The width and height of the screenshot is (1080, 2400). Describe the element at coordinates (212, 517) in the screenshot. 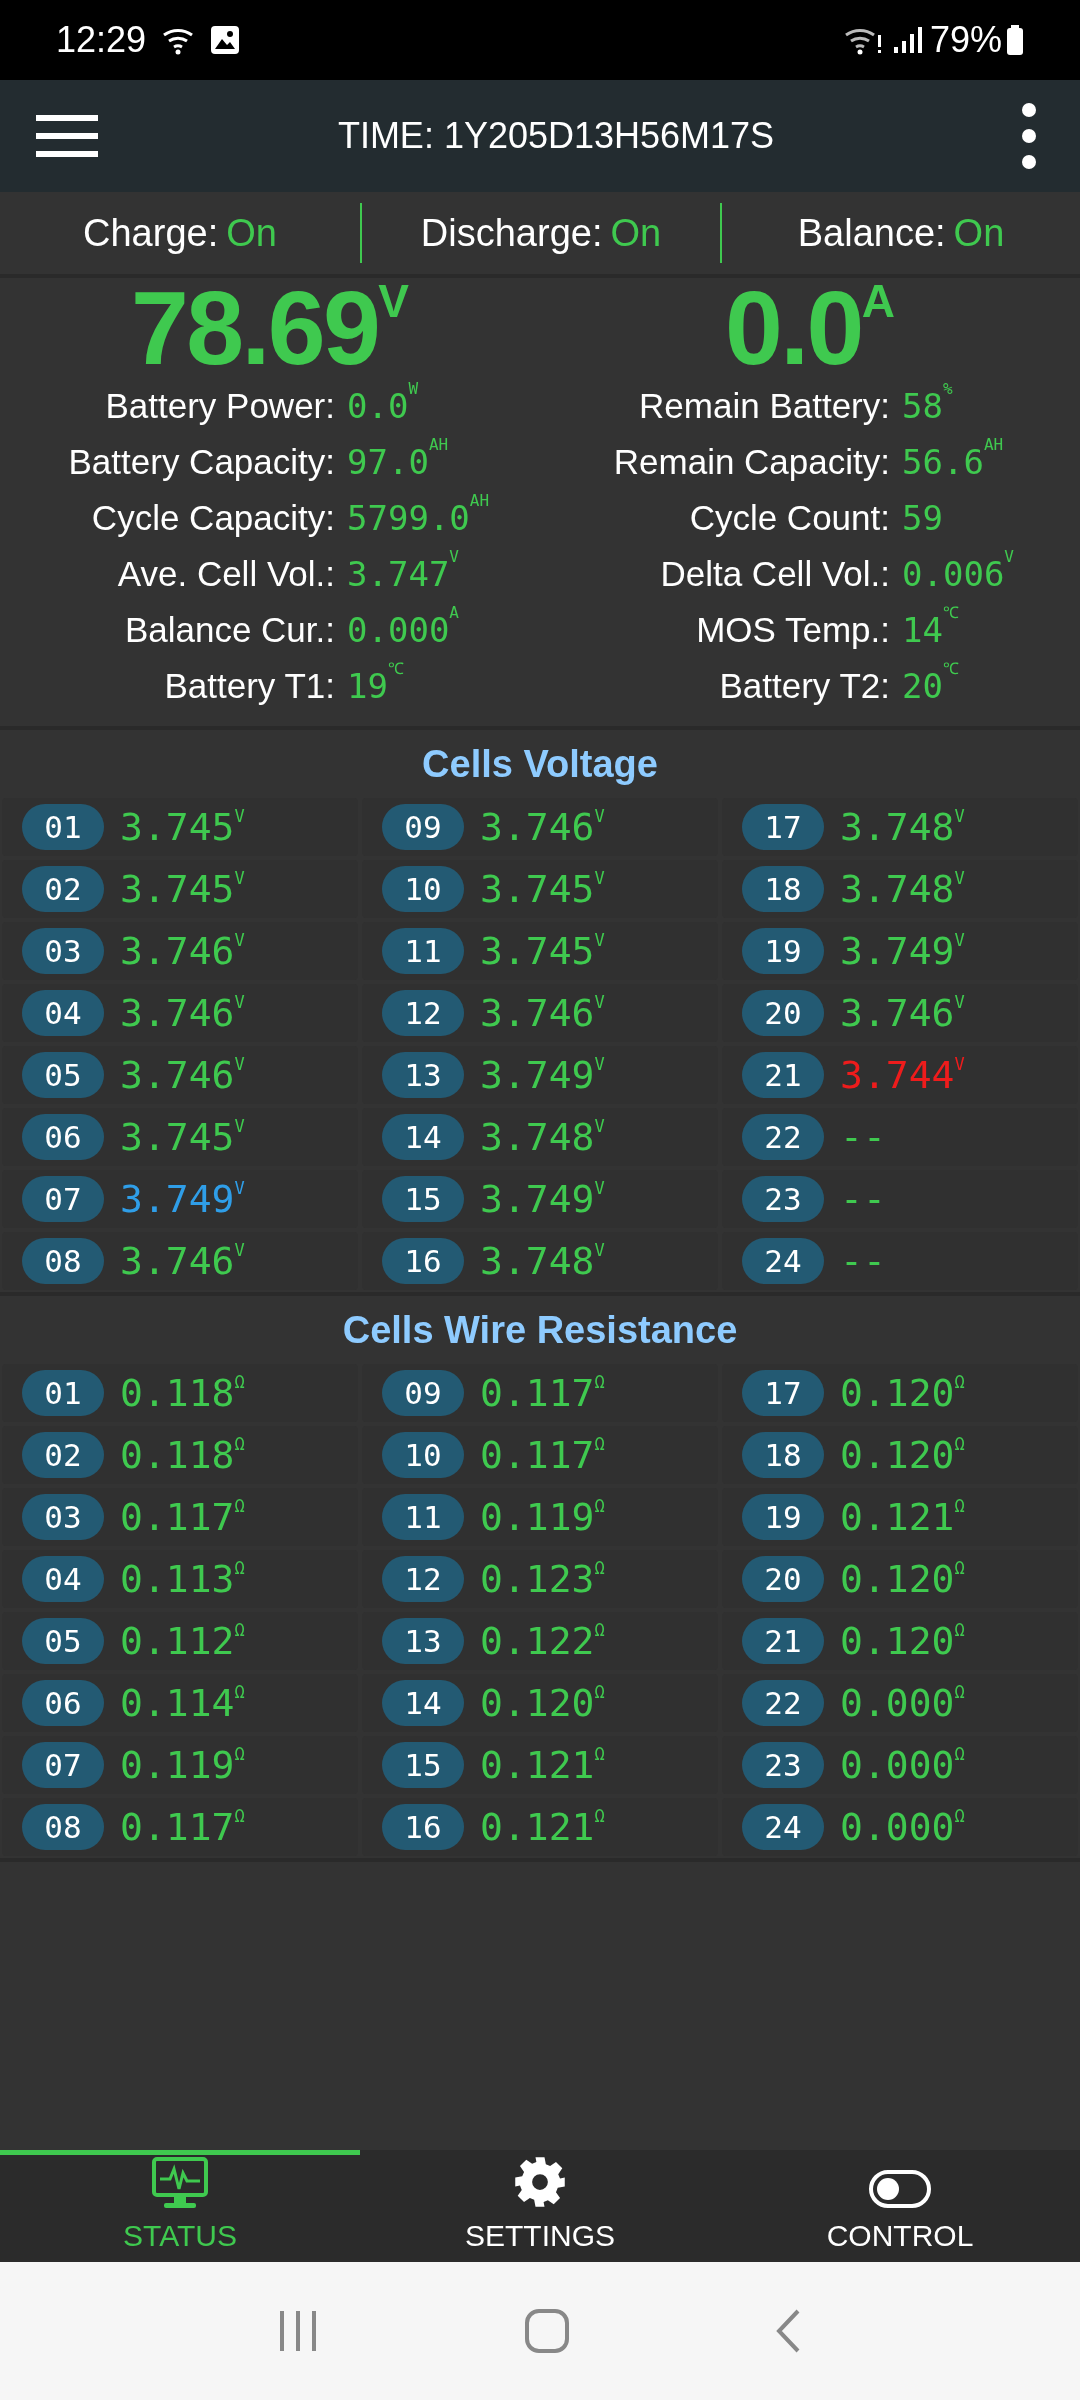

I see `stat-label: Cycle Capacity:` at that location.